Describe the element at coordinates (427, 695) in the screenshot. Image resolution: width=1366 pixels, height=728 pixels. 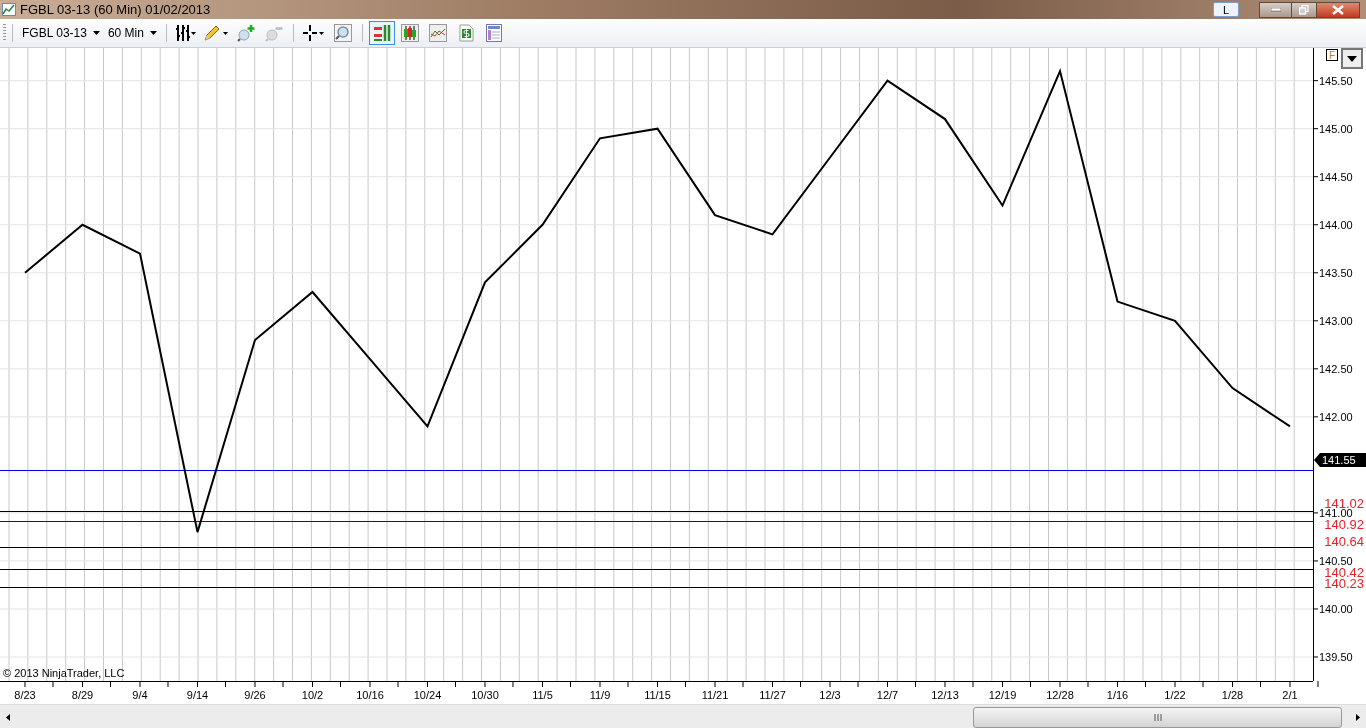
I see `time-axis-label: 10/24` at that location.